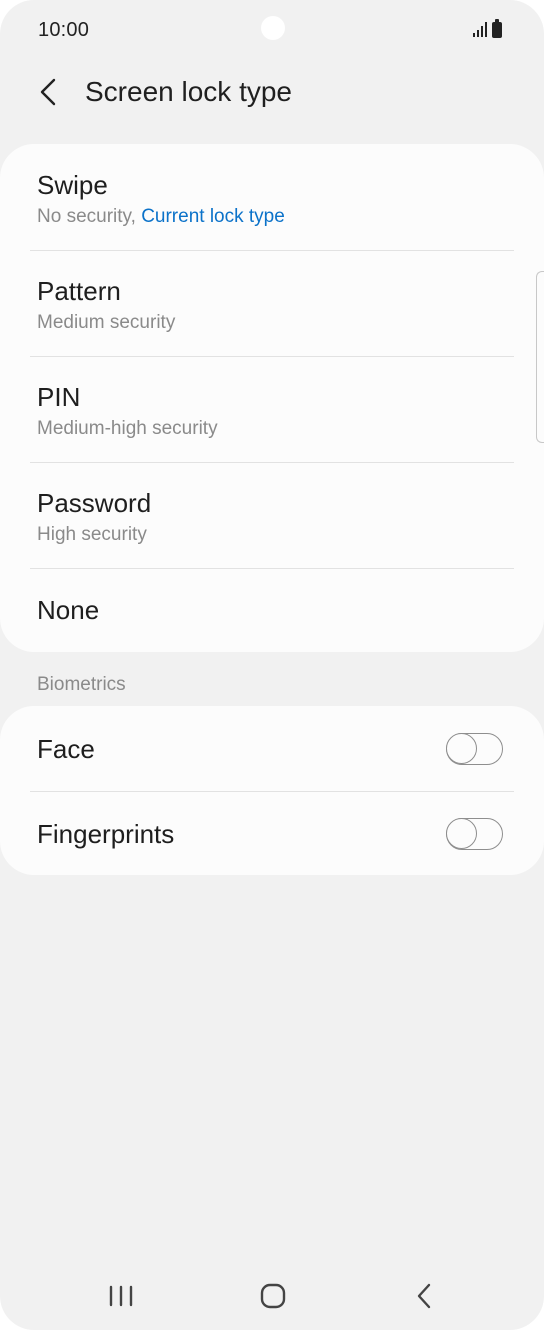  Describe the element at coordinates (188, 91) in the screenshot. I see `page-title: Screen lock type` at that location.